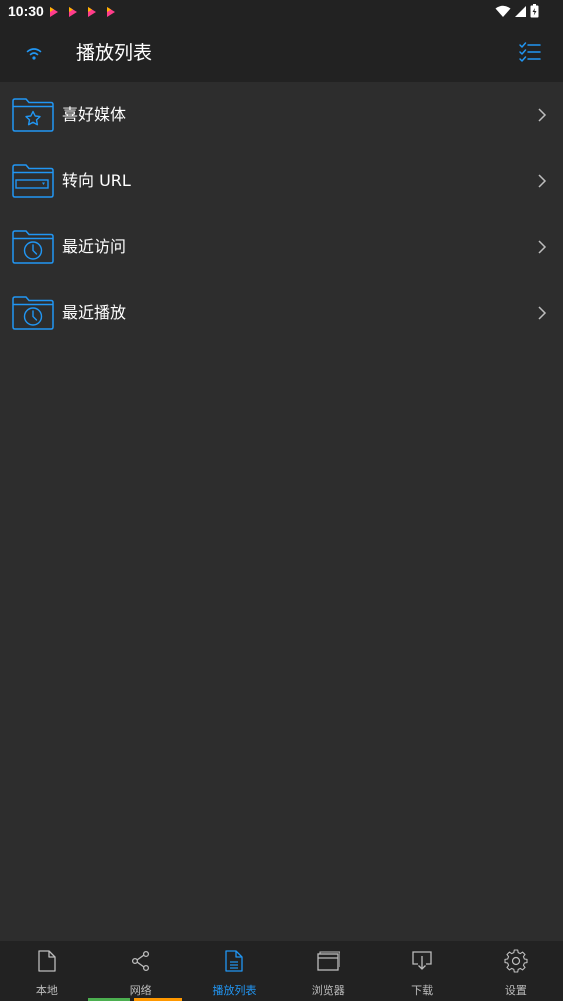 This screenshot has height=1001, width=563. Describe the element at coordinates (140, 961) in the screenshot. I see `share-icon` at that location.